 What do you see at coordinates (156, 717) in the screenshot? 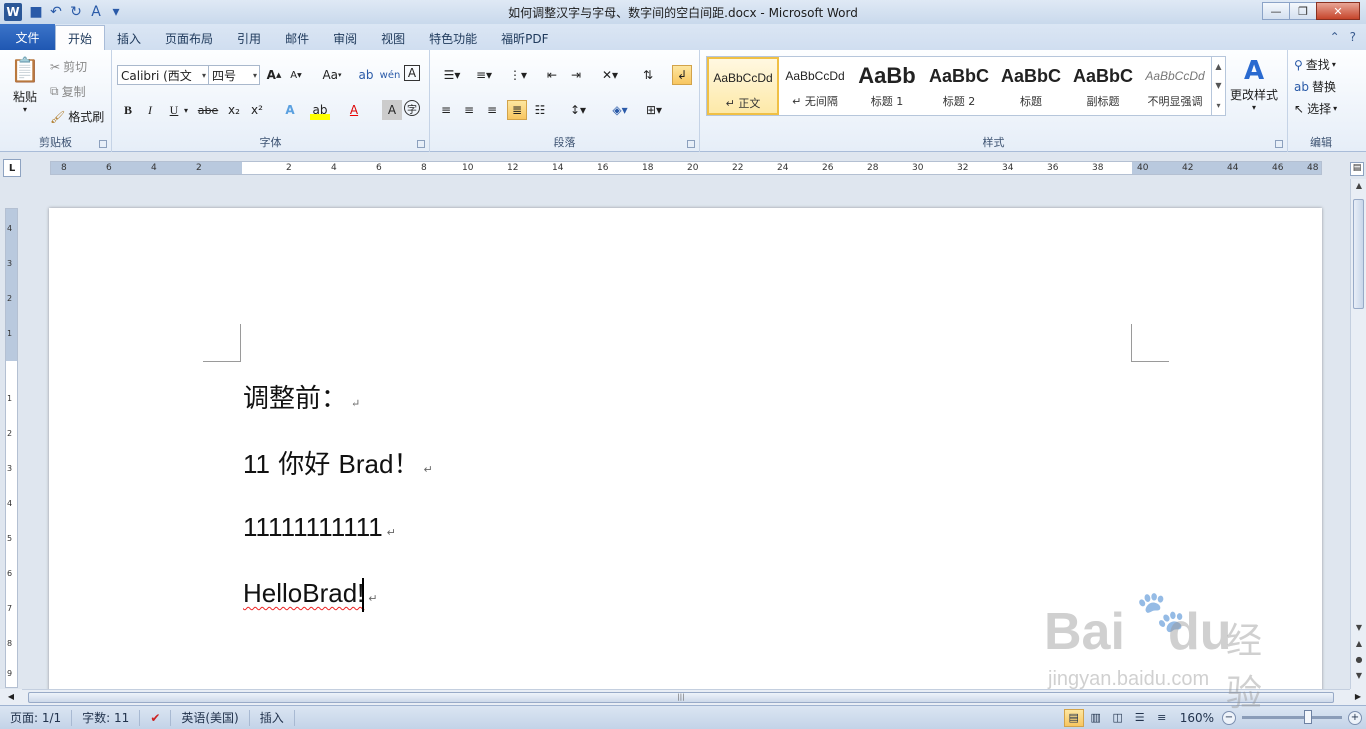
I see `proofing-icon: ✔` at bounding box center [156, 717].